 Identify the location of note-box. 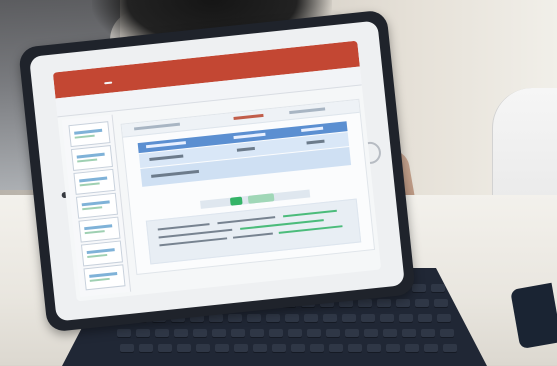
(253, 232).